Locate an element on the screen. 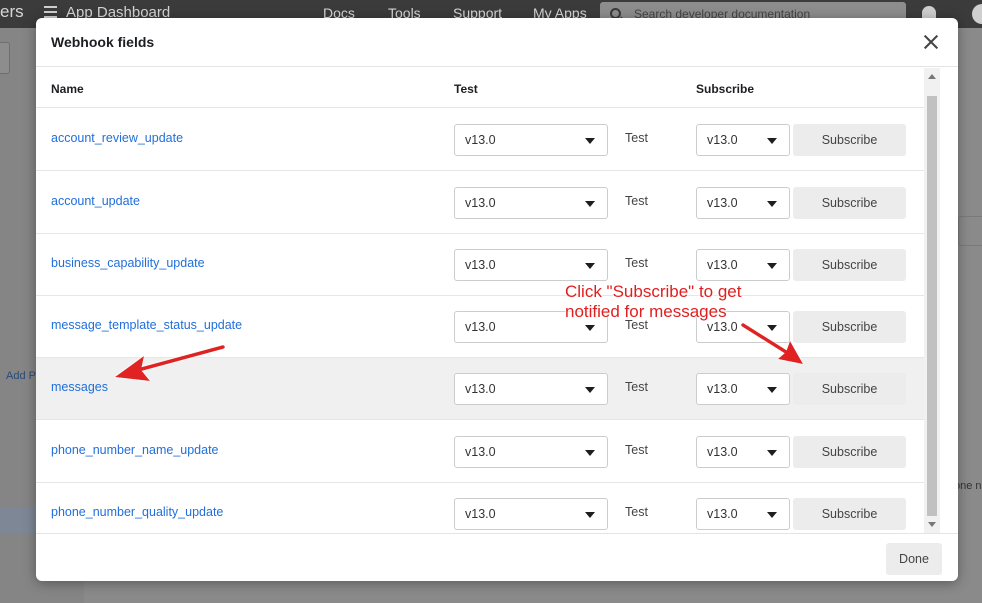 This screenshot has height=603, width=982. table-scrollbar is located at coordinates (932, 300).